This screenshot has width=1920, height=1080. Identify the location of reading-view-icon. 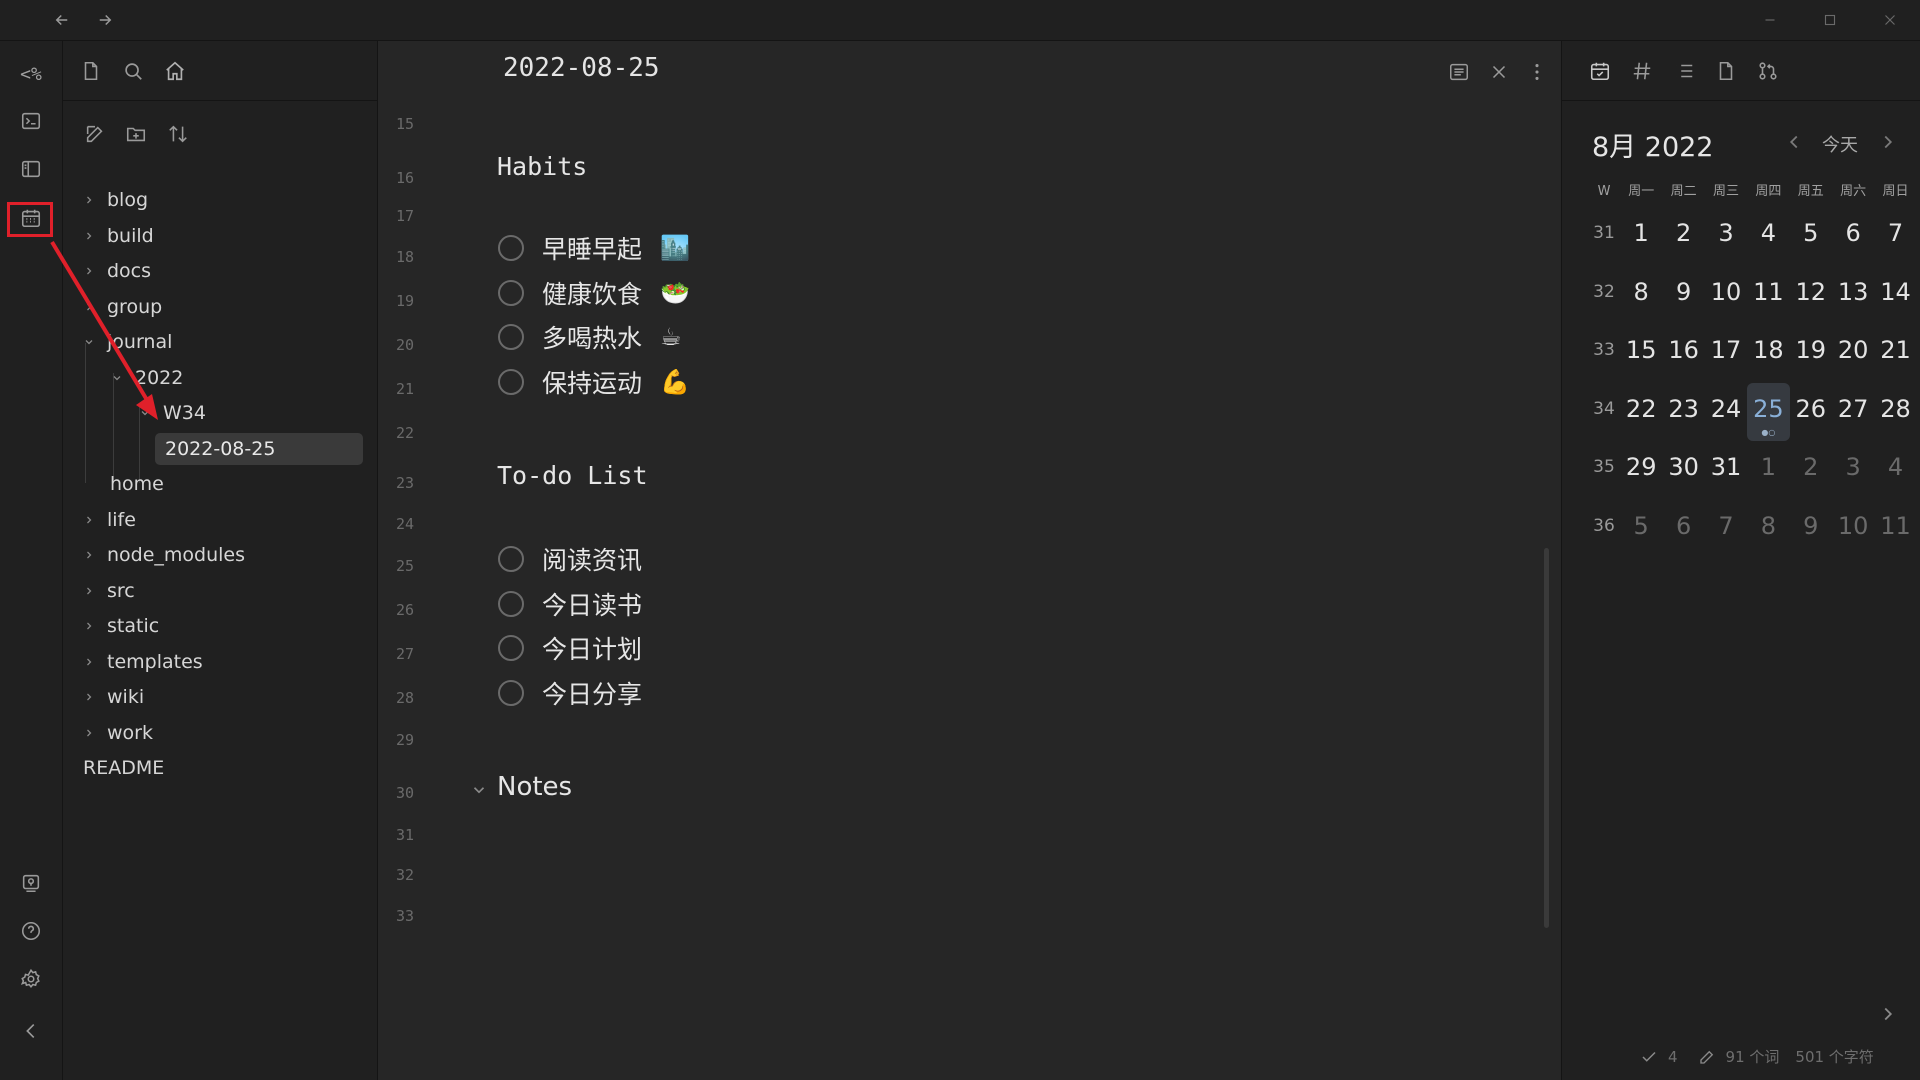
(1459, 72).